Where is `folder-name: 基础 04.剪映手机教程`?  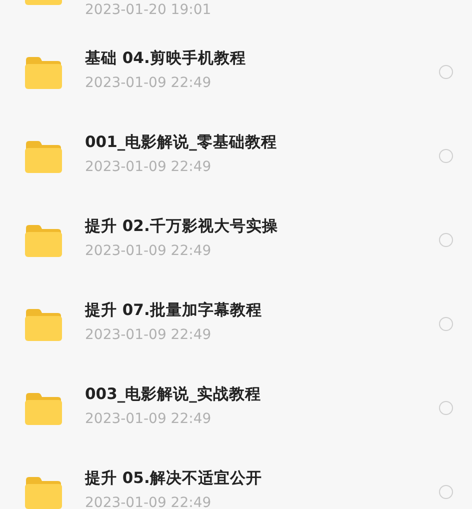
folder-name: 基础 04.剪映手机教程 is located at coordinates (165, 58).